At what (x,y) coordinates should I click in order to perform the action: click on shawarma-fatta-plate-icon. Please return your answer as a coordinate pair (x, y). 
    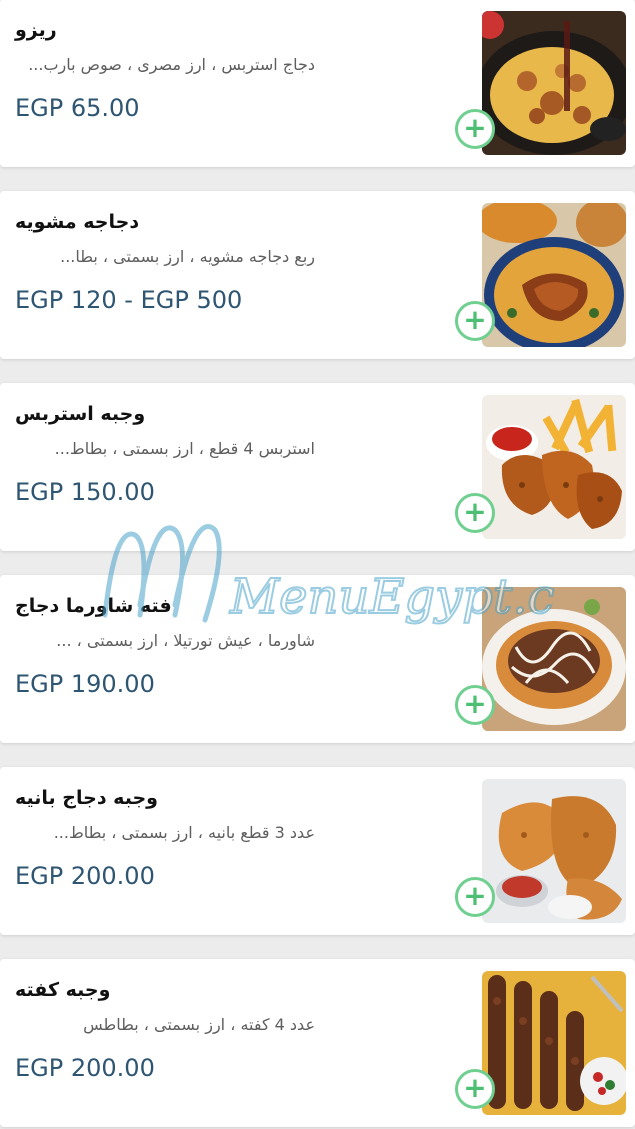
    Looking at the image, I should click on (554, 659).